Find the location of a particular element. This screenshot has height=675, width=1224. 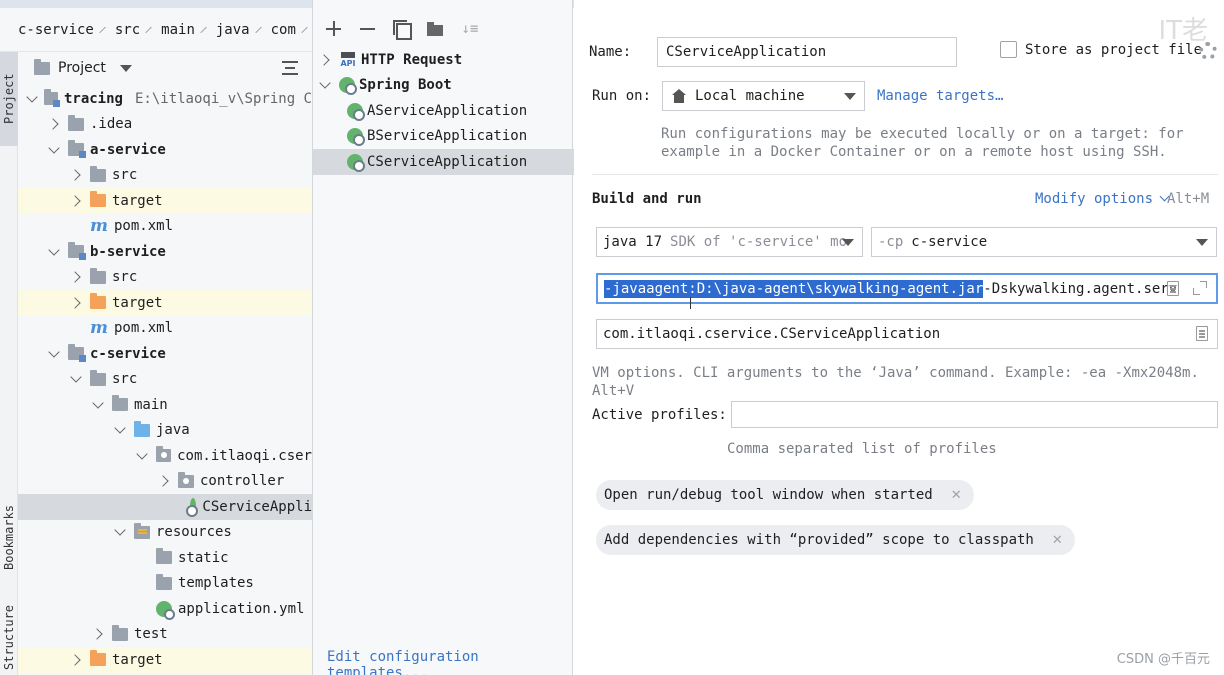

tree-row: c-service is located at coordinates (165, 354).